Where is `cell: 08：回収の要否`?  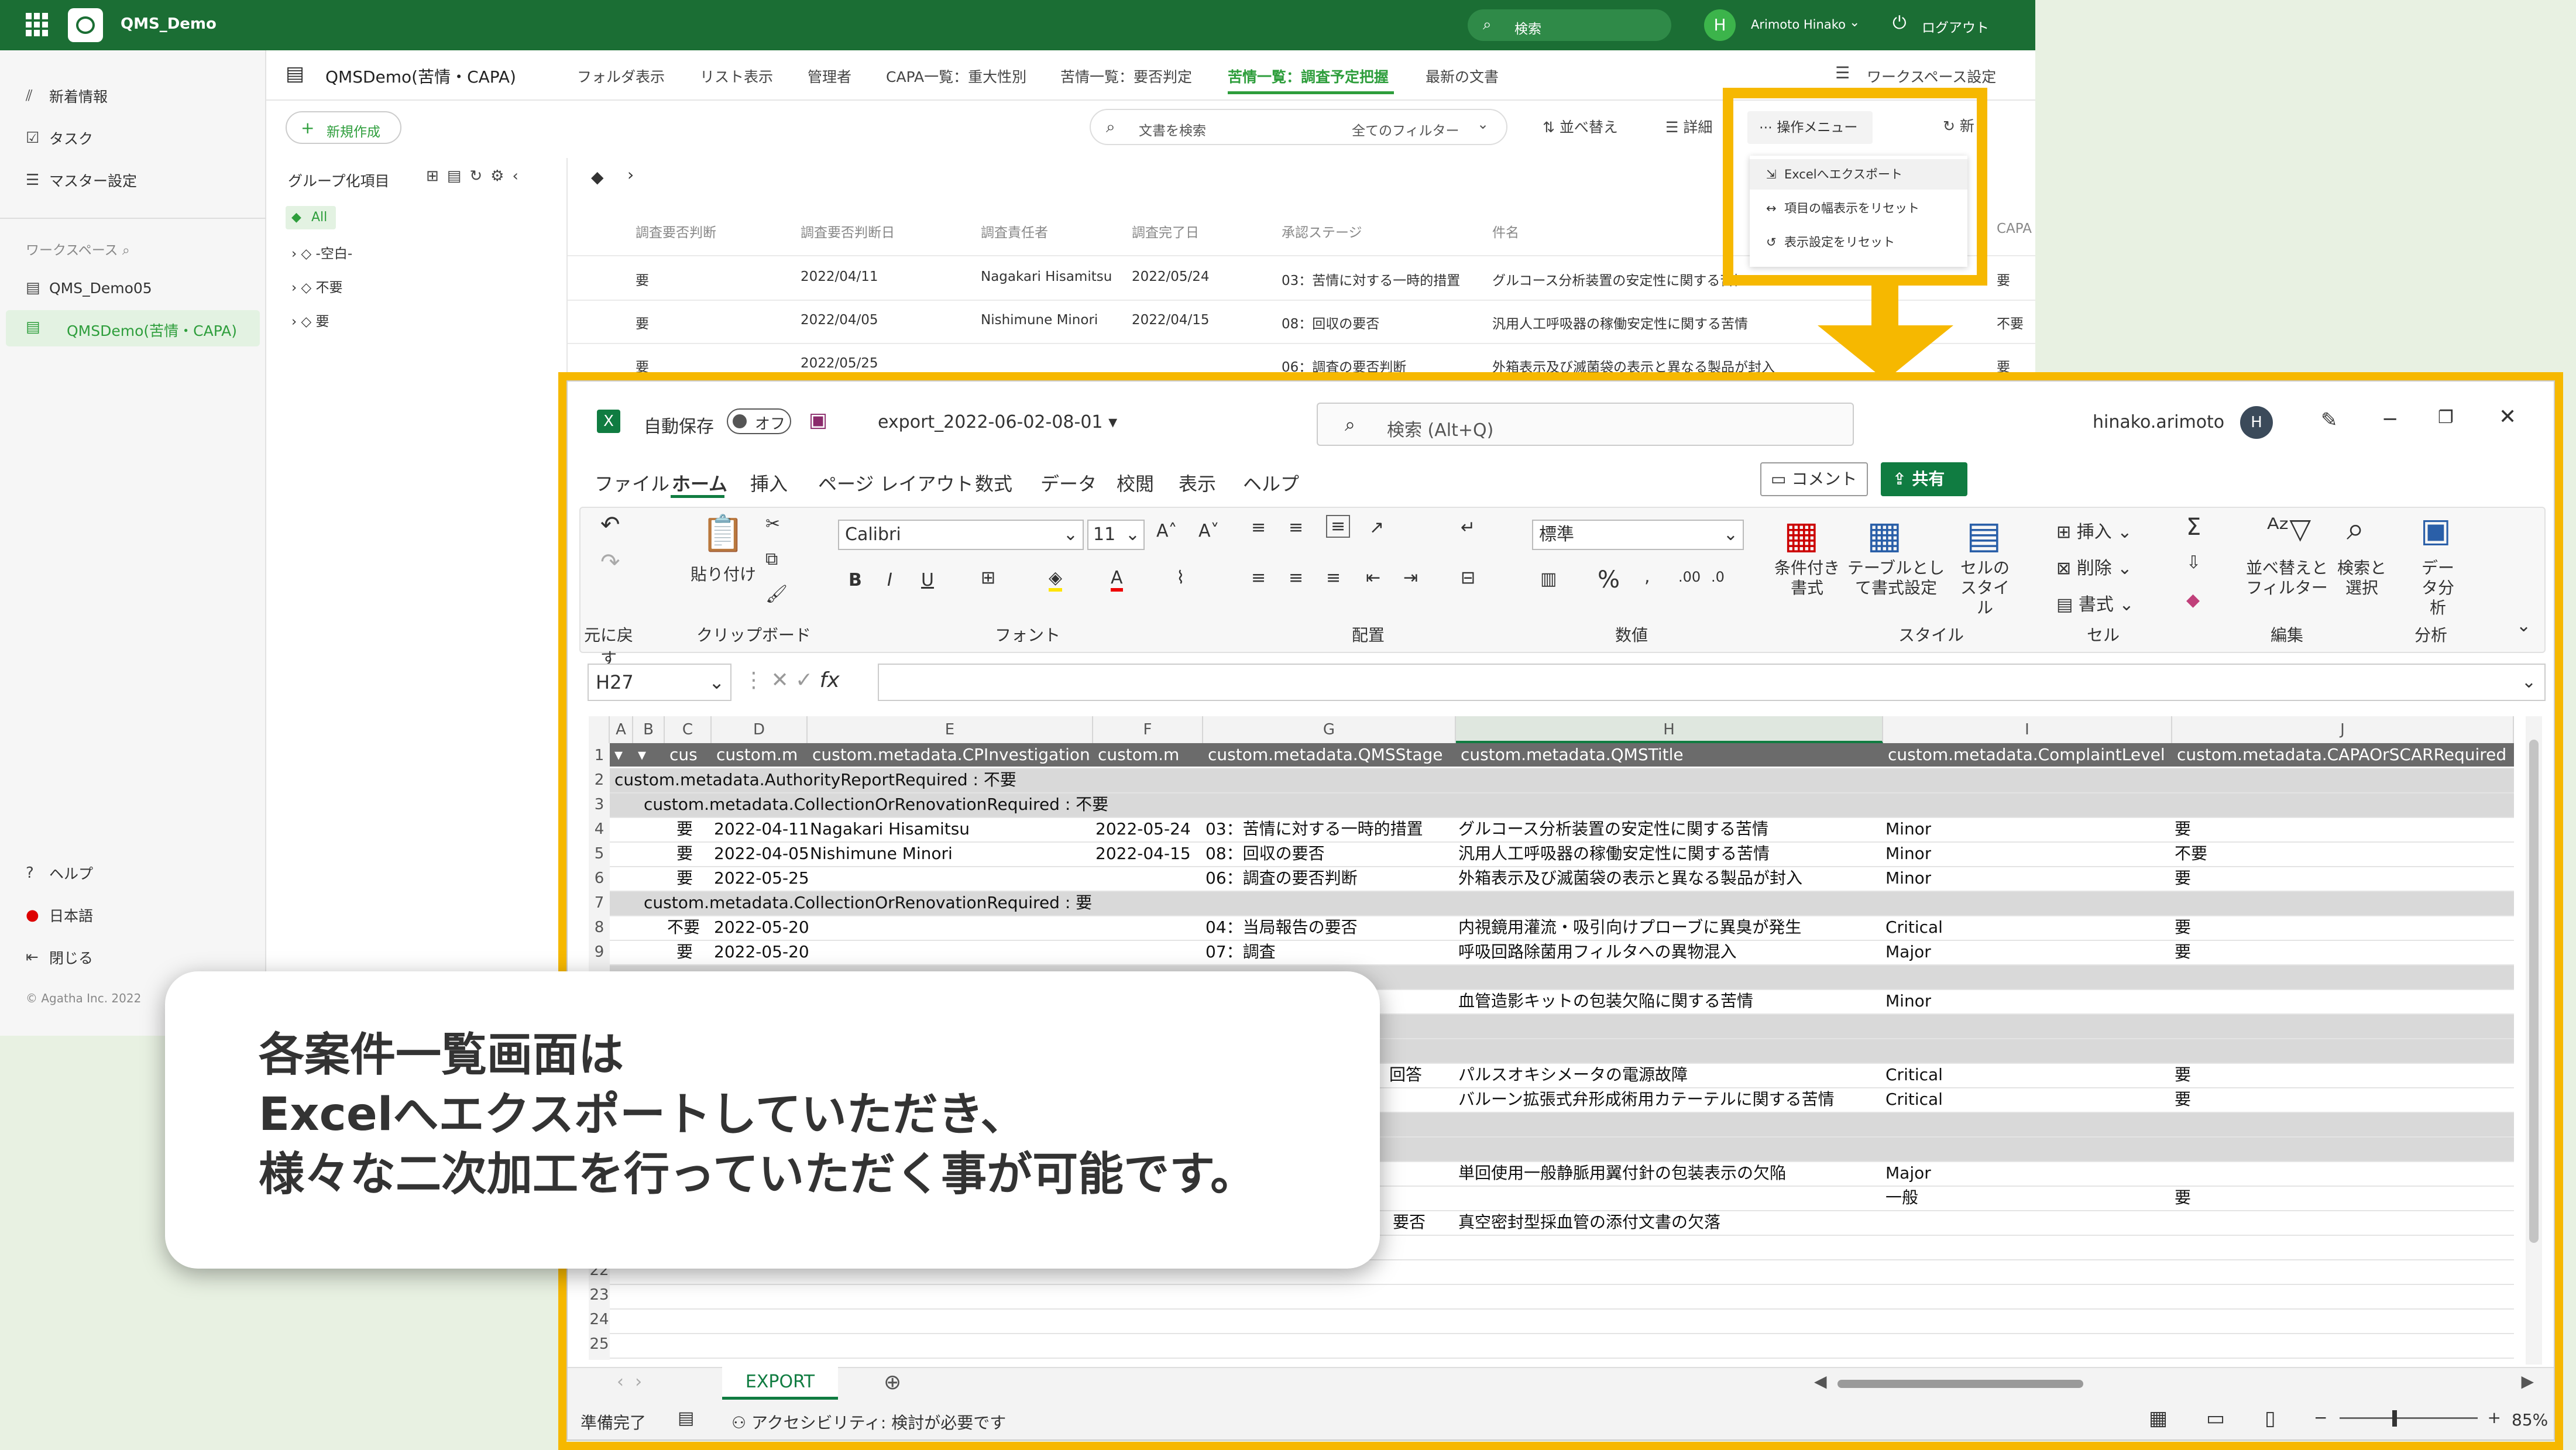
cell: 08：回収の要否 is located at coordinates (1331, 324).